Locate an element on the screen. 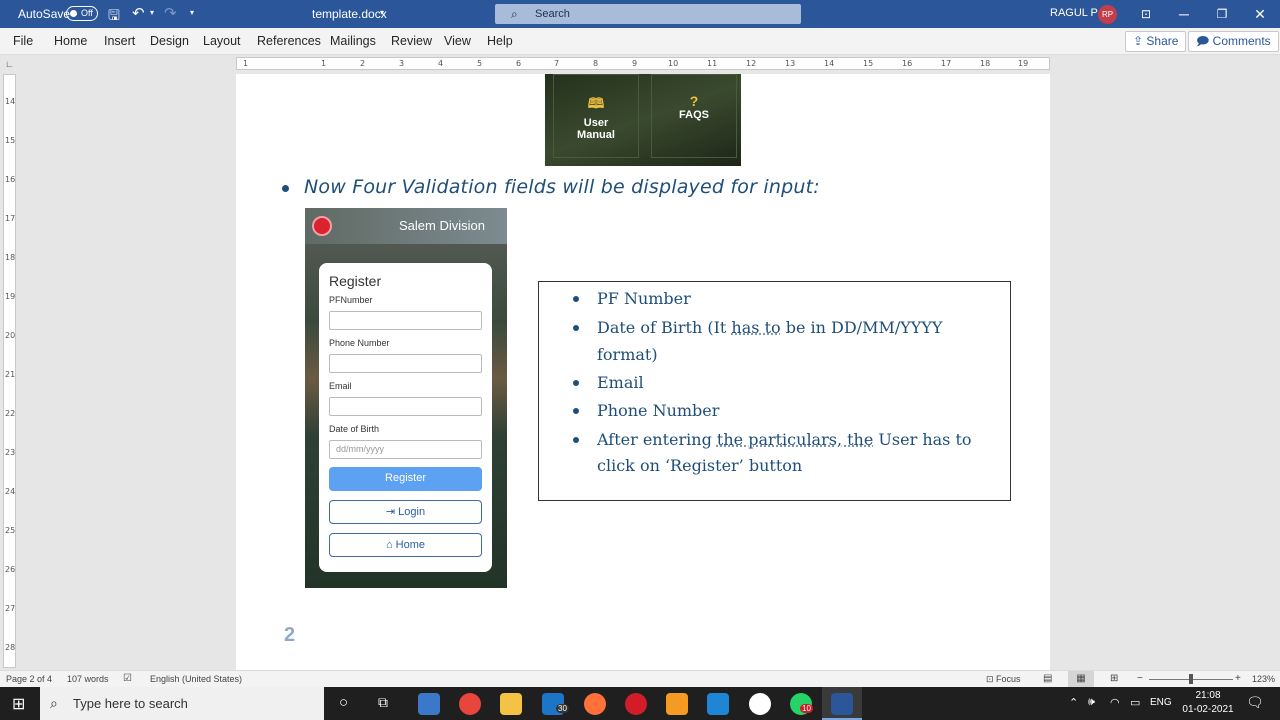 This screenshot has height=720, width=1280. opera-icon is located at coordinates (636, 704).